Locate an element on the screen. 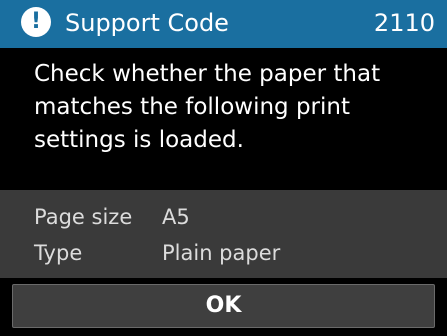 The height and width of the screenshot is (336, 447). header-bar: ! Support Code 2110 is located at coordinates (223, 24).